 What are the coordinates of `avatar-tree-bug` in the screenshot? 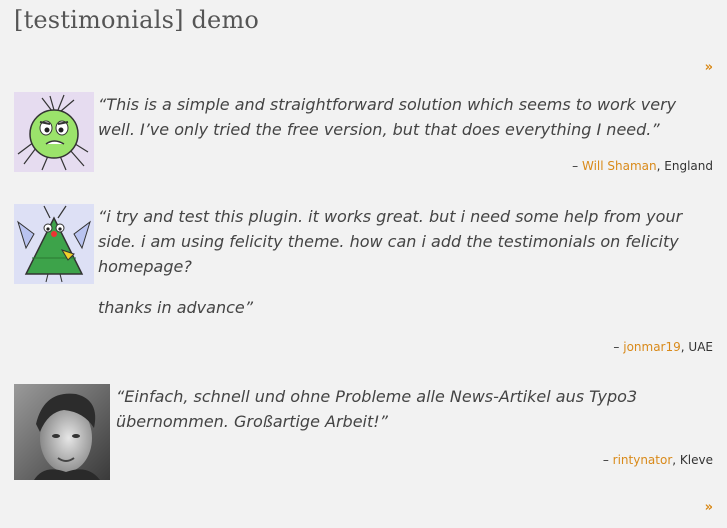 It's located at (54, 244).